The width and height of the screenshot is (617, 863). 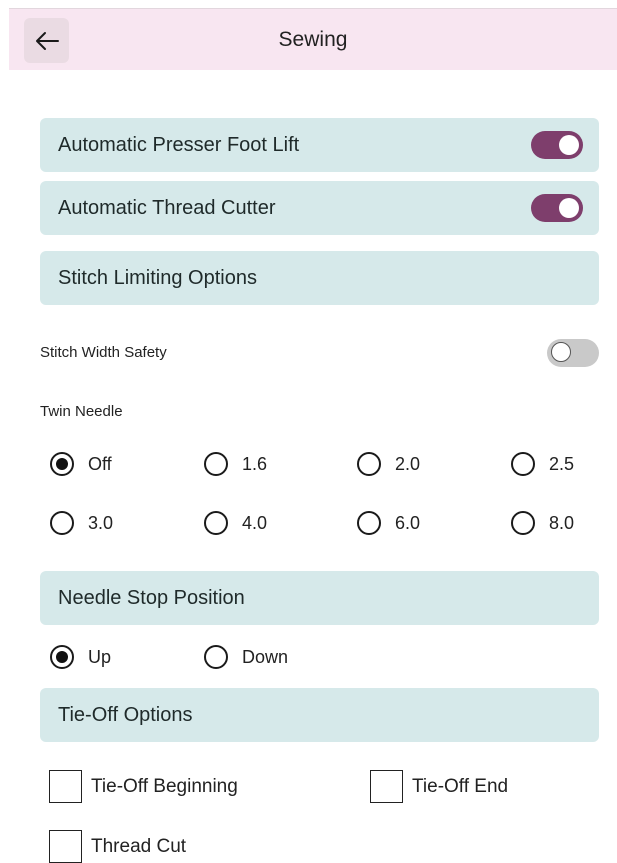 I want to click on checkbox-label: Tie-Off End, so click(x=460, y=786).